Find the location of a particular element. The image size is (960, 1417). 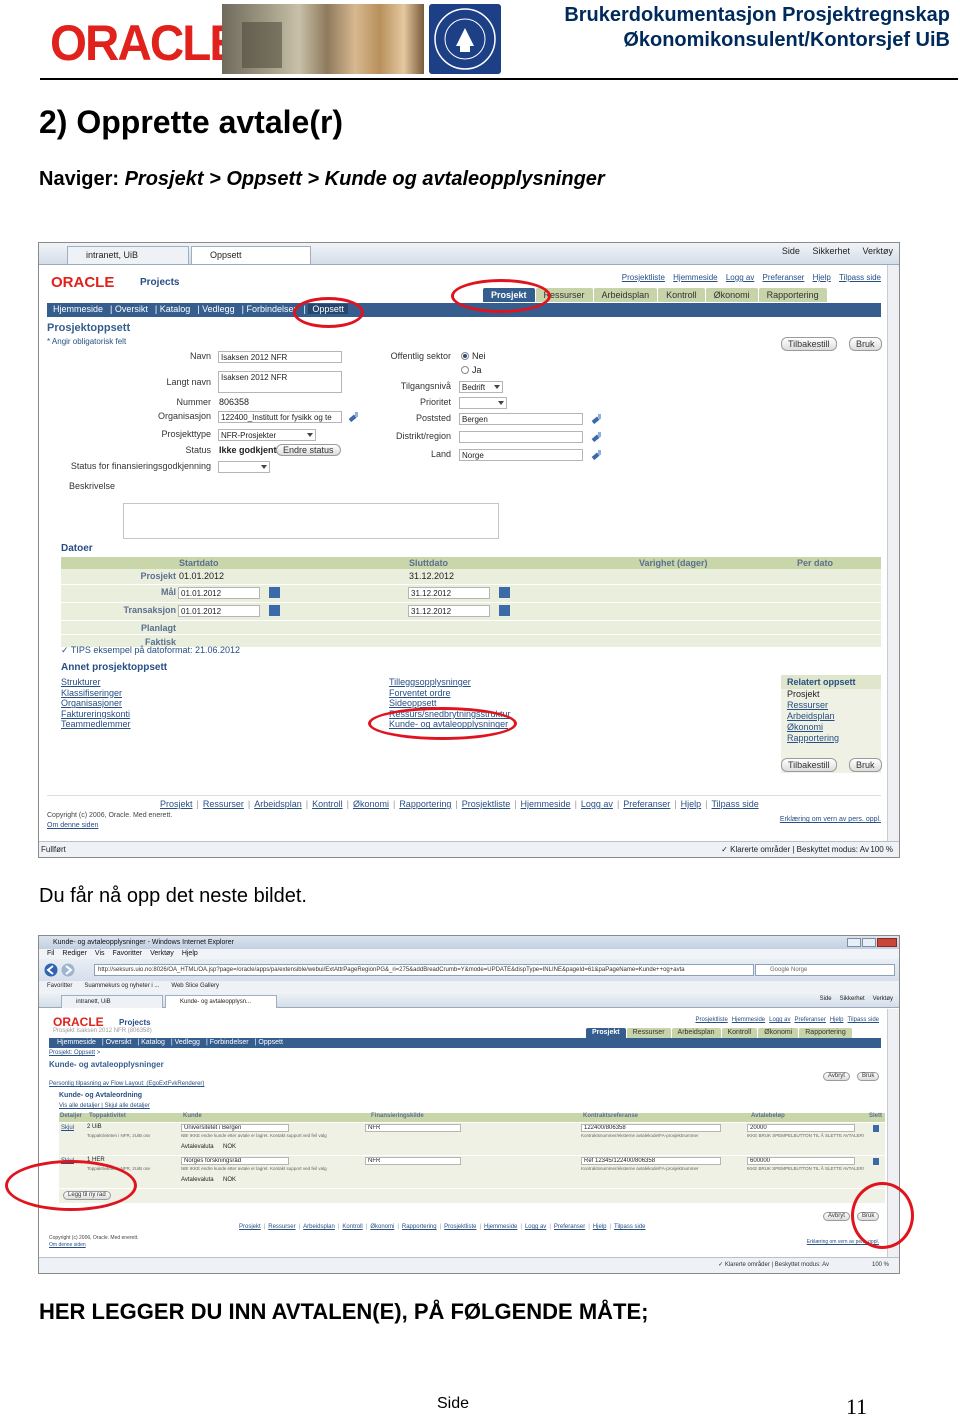

footer-arbeidsplan: Arbeidsplan is located at coordinates (319, 1227).